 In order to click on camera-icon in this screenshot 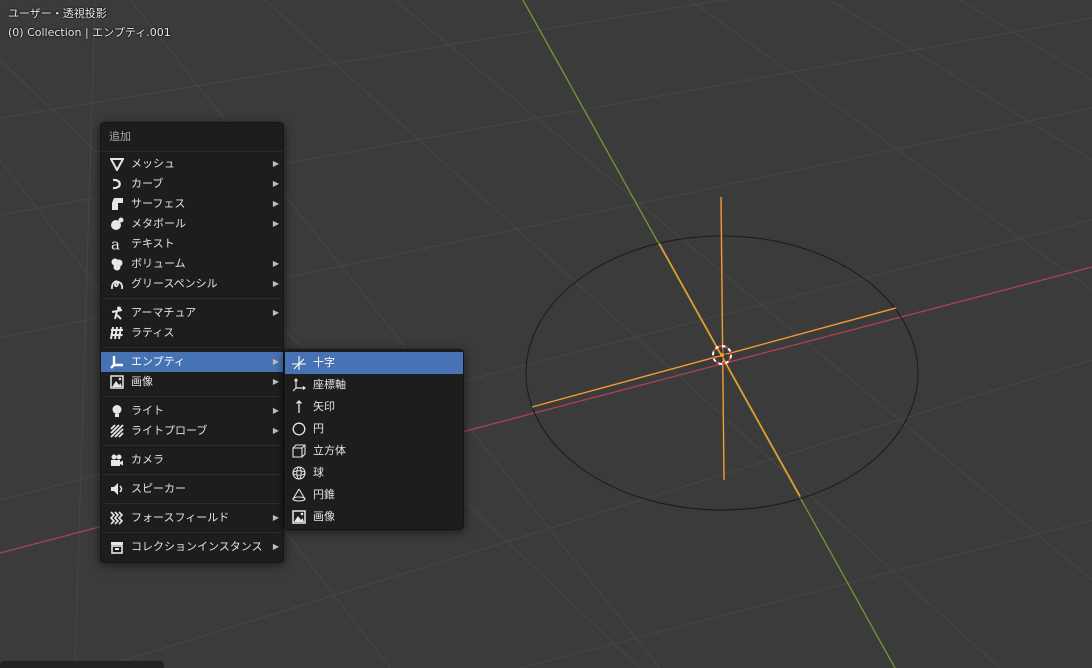, I will do `click(117, 460)`.